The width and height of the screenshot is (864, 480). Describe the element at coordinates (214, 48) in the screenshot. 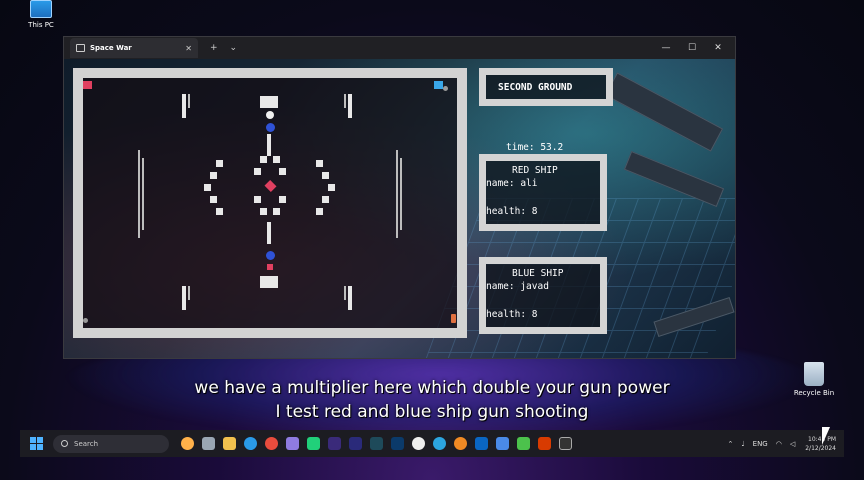

I see `new-tab-button: +` at that location.